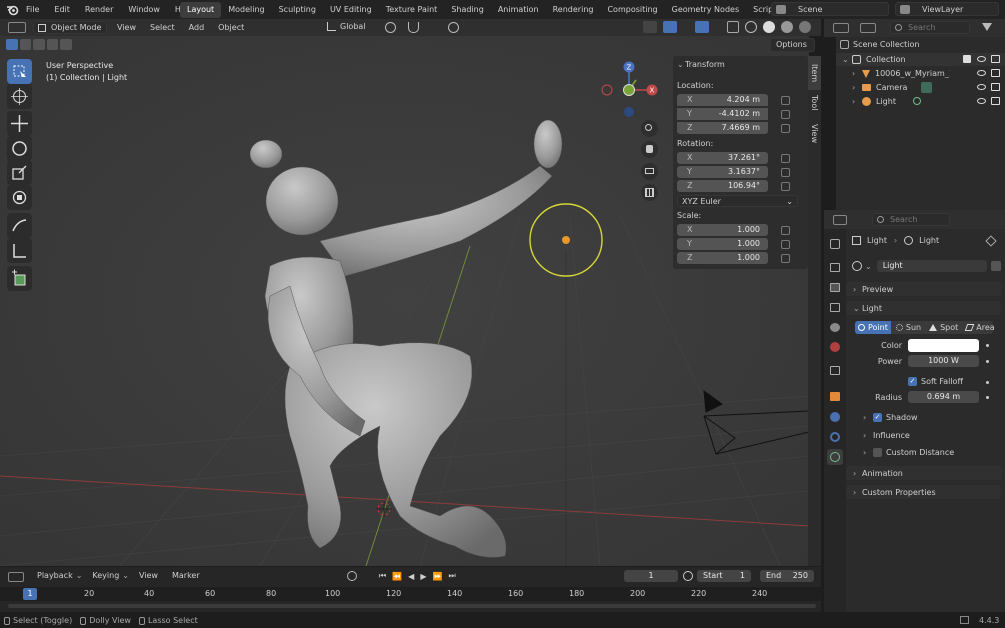  What do you see at coordinates (197, 27) in the screenshot?
I see `menu-add: Add` at bounding box center [197, 27].